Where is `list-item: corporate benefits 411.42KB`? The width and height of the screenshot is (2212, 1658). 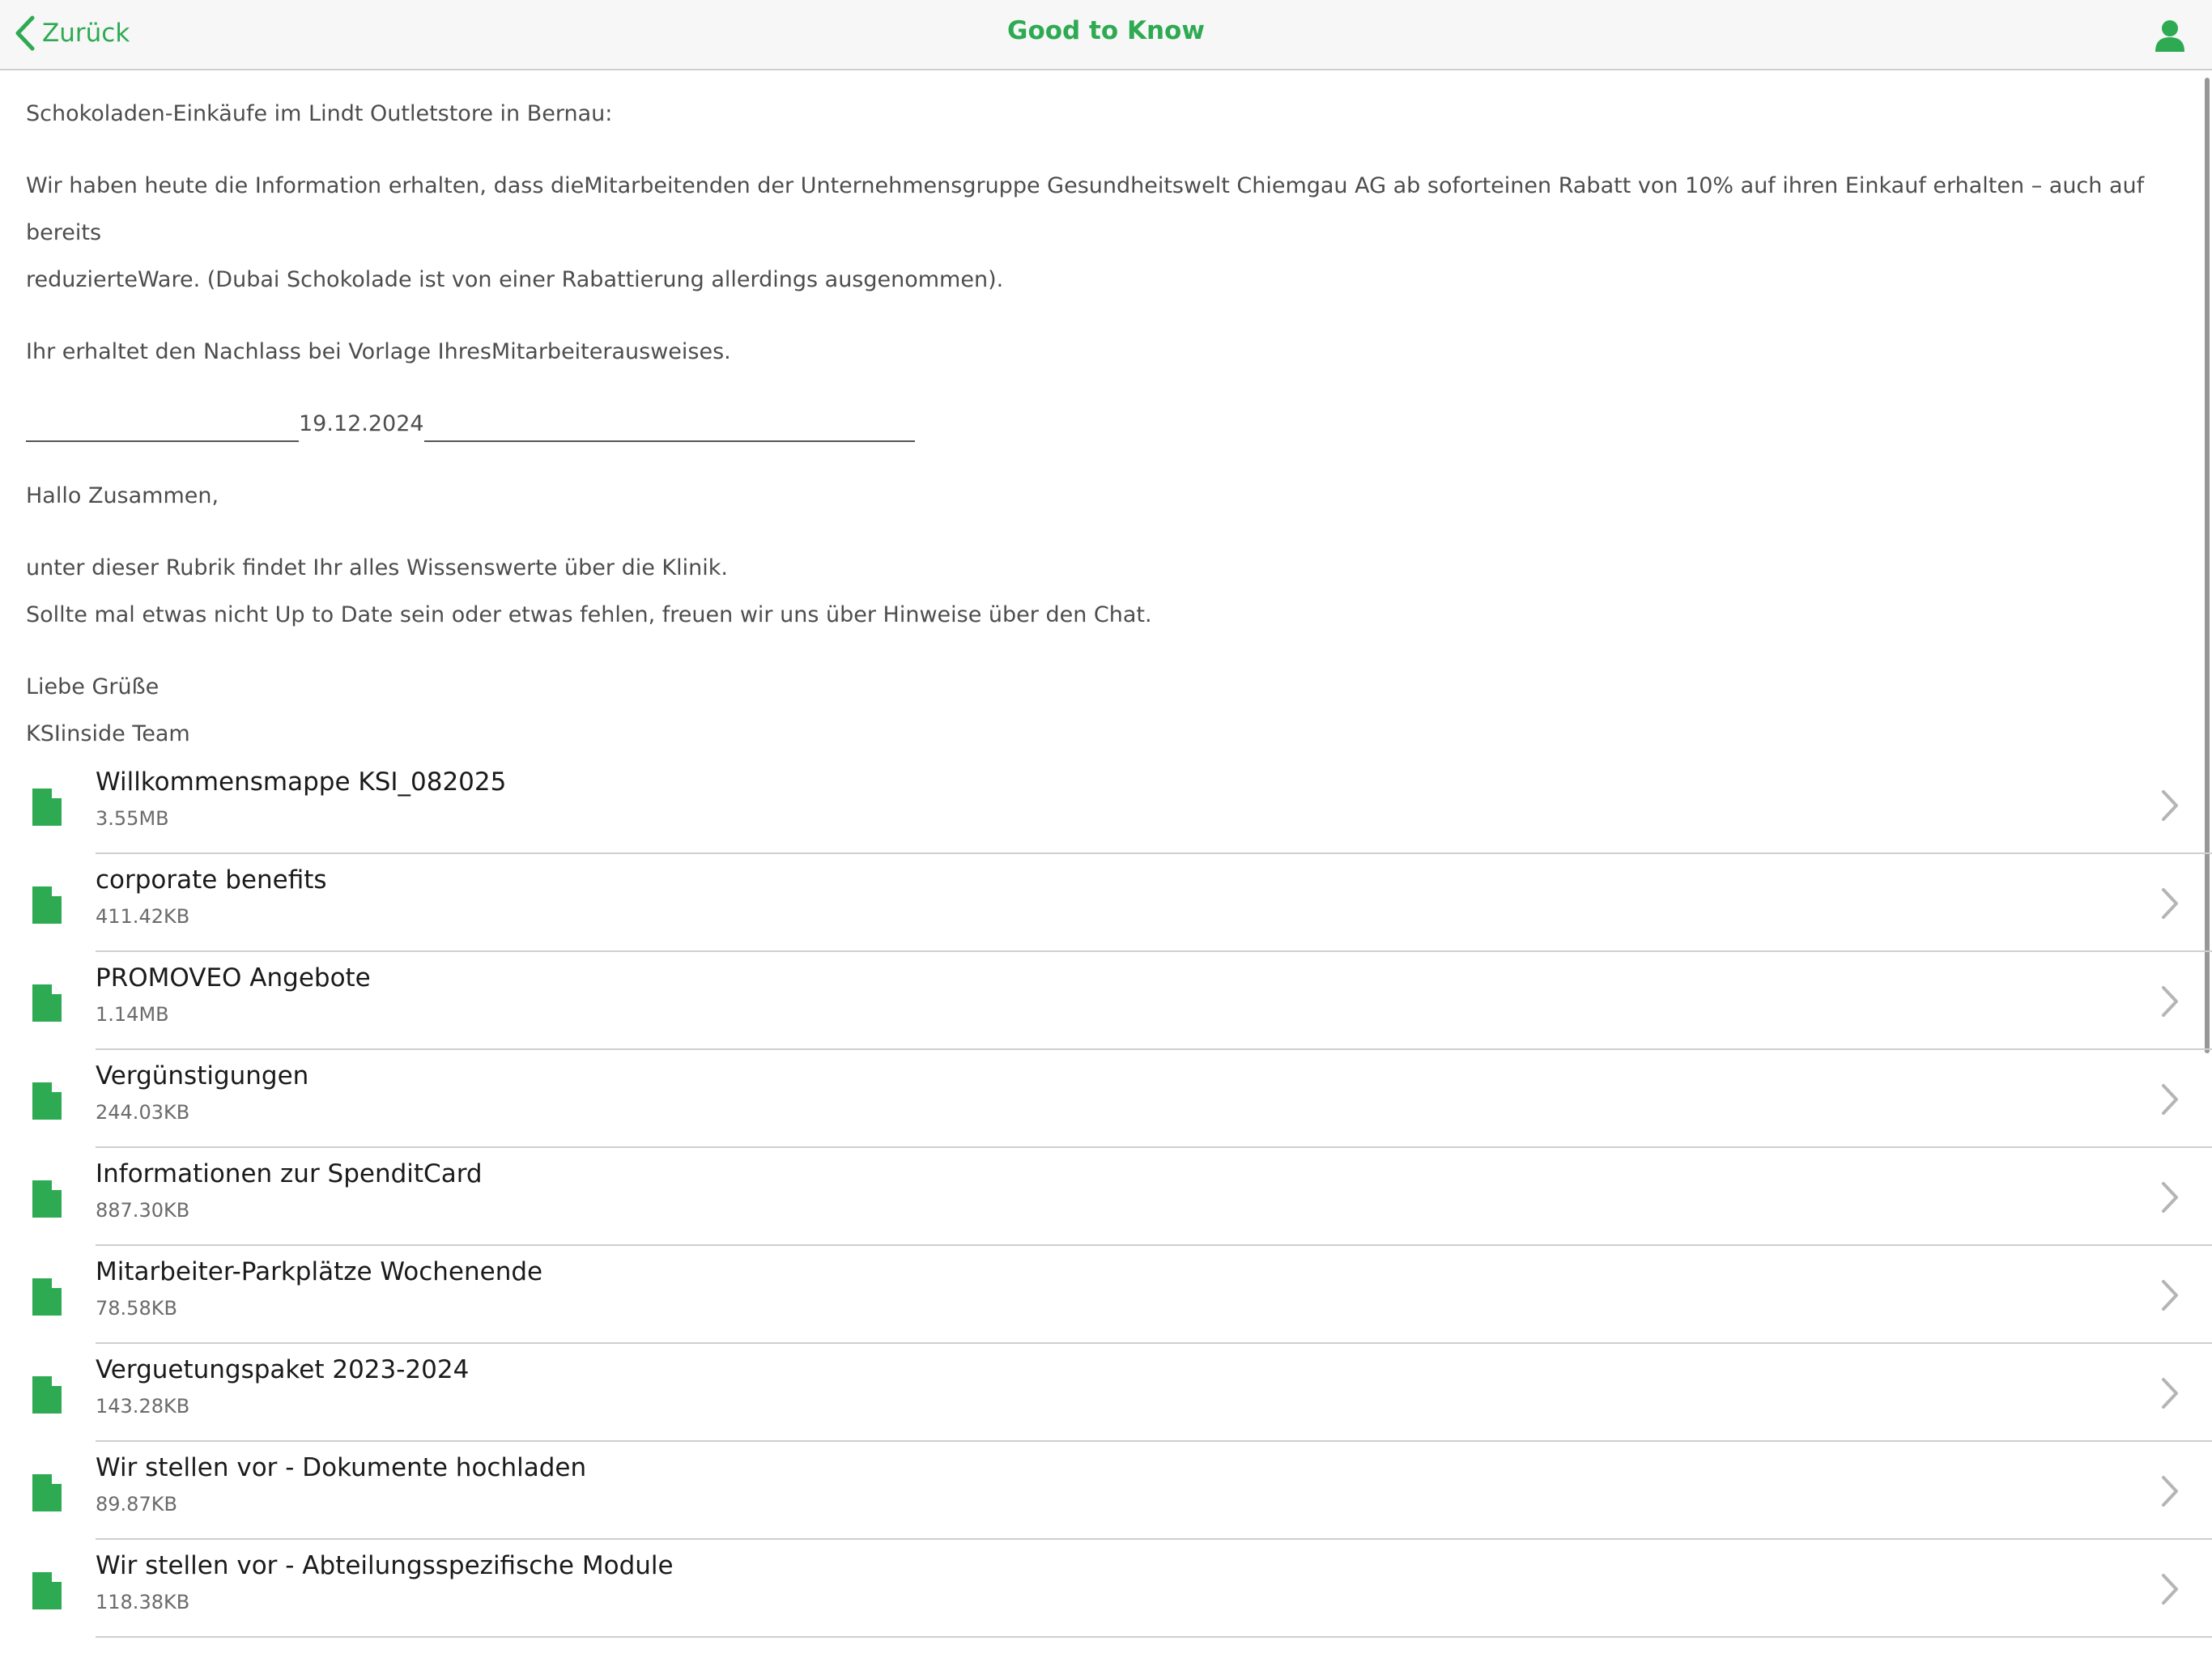 list-item: corporate benefits 411.42KB is located at coordinates (1106, 903).